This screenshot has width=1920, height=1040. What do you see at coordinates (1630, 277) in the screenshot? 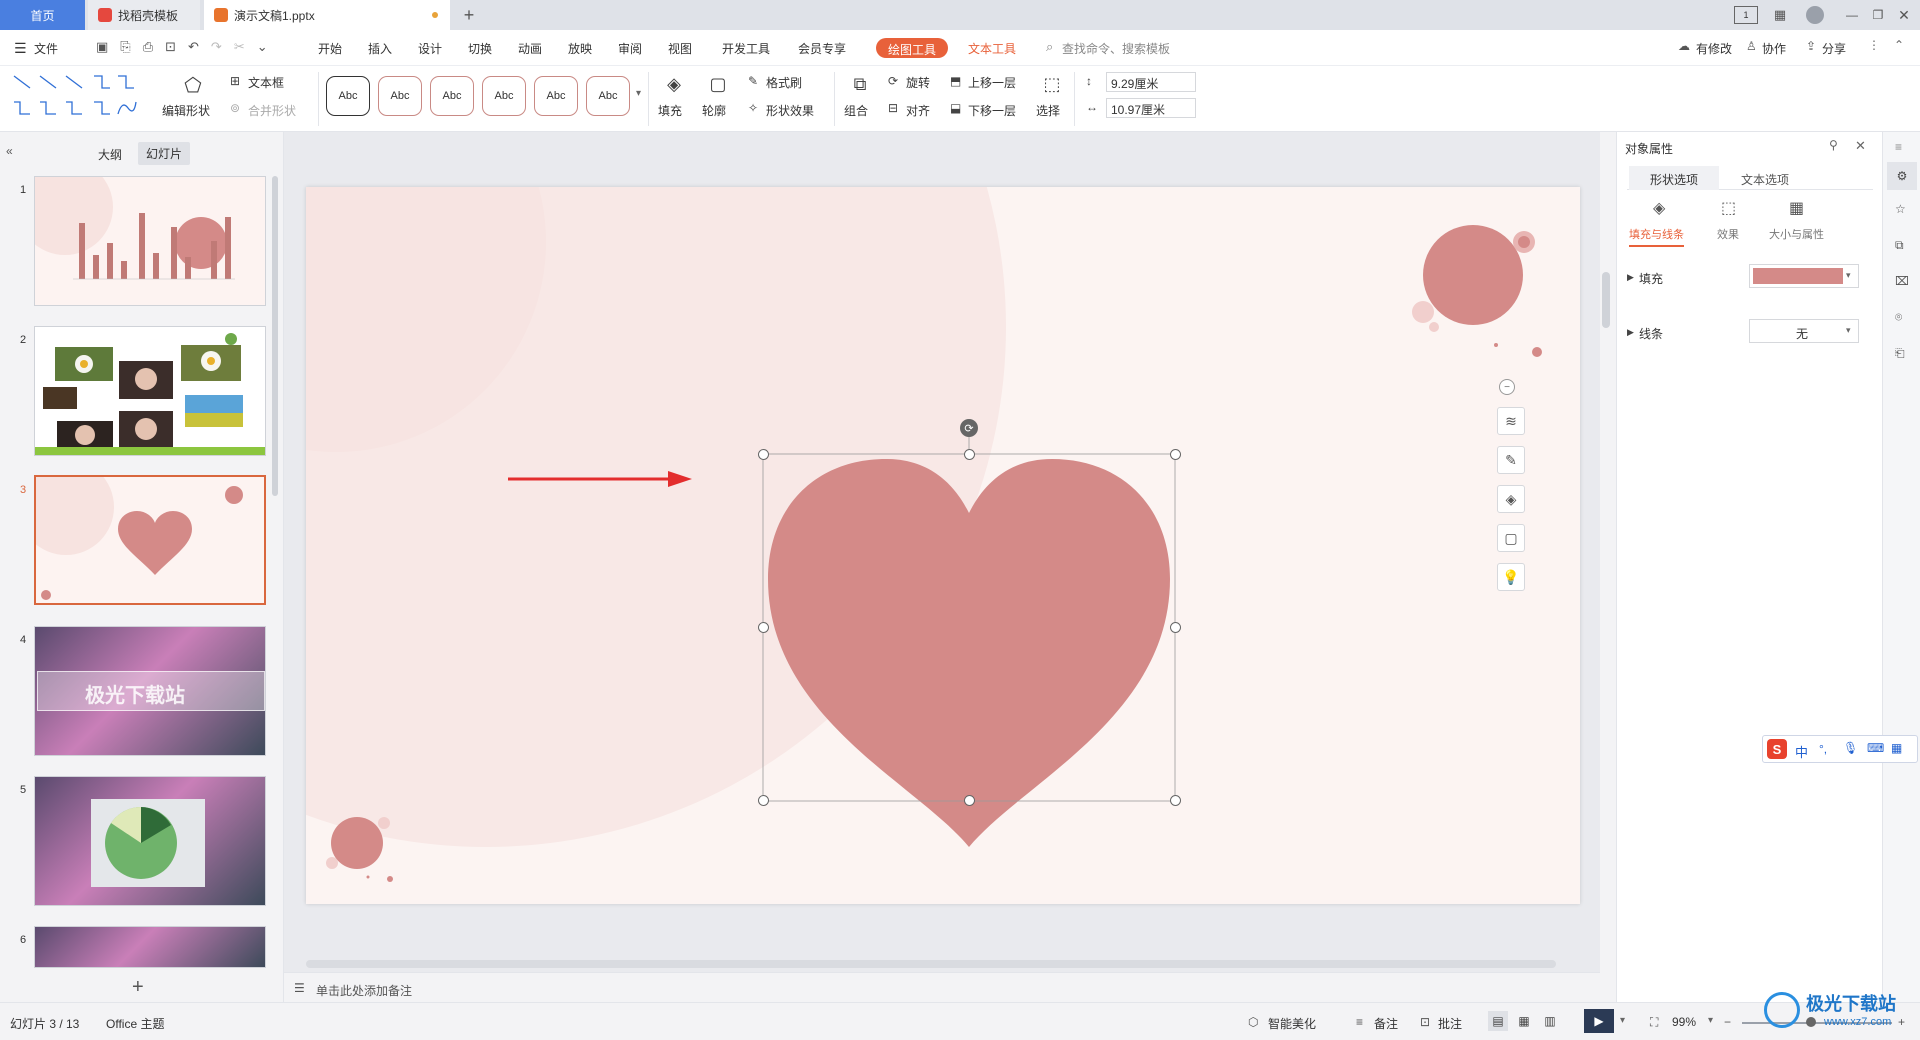
I see `expand-fill-icon: ▶` at bounding box center [1630, 277].